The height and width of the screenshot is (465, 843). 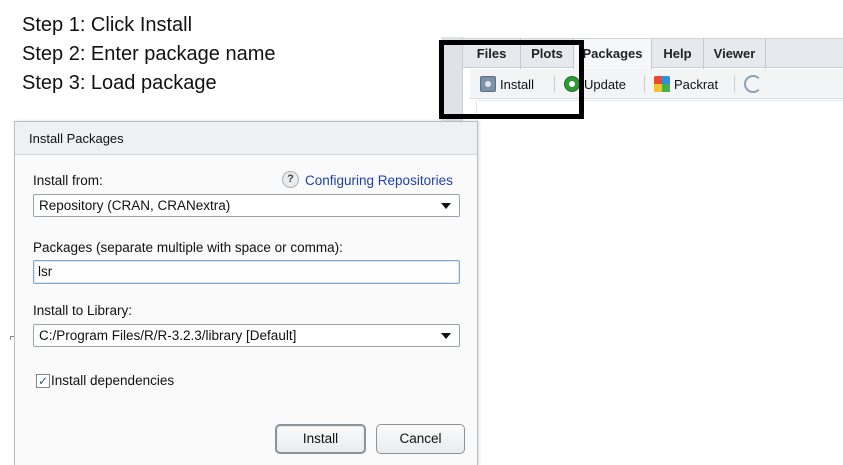 What do you see at coordinates (290, 179) in the screenshot?
I see `help-icon: ?` at bounding box center [290, 179].